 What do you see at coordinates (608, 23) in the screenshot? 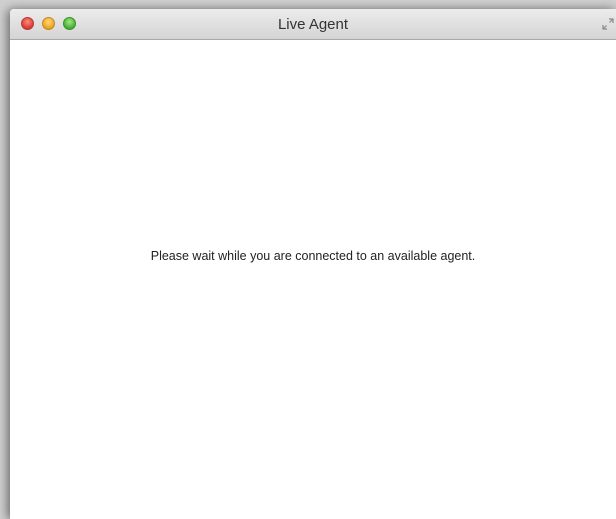
I see `fullscreen-icon` at bounding box center [608, 23].